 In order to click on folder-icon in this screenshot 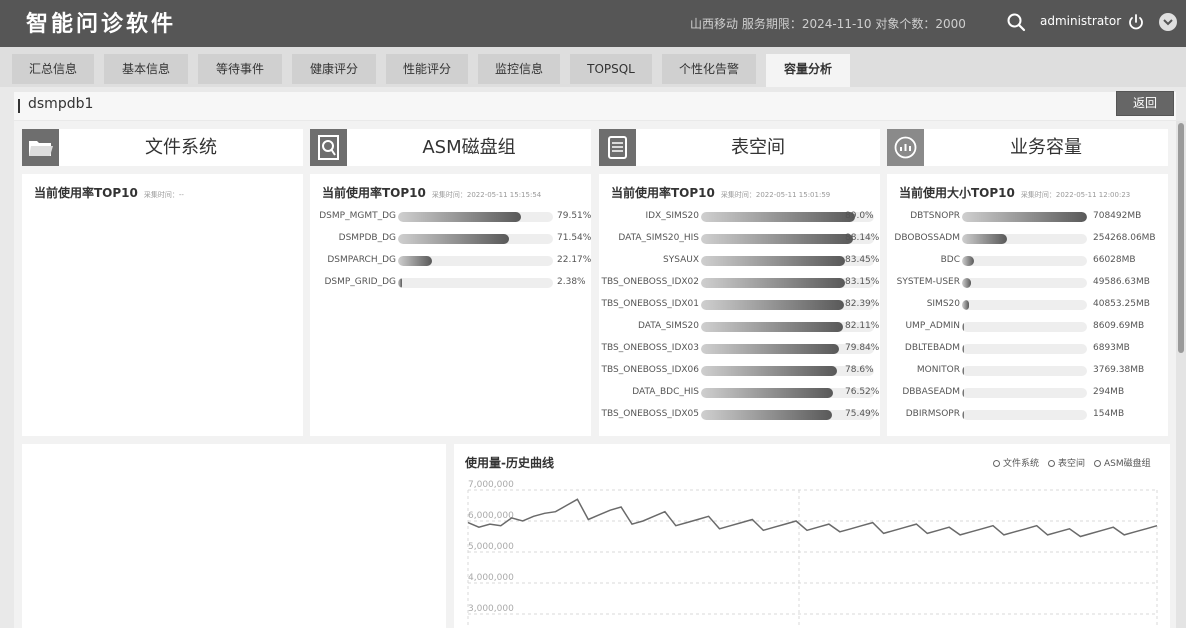, I will do `click(40, 147)`.